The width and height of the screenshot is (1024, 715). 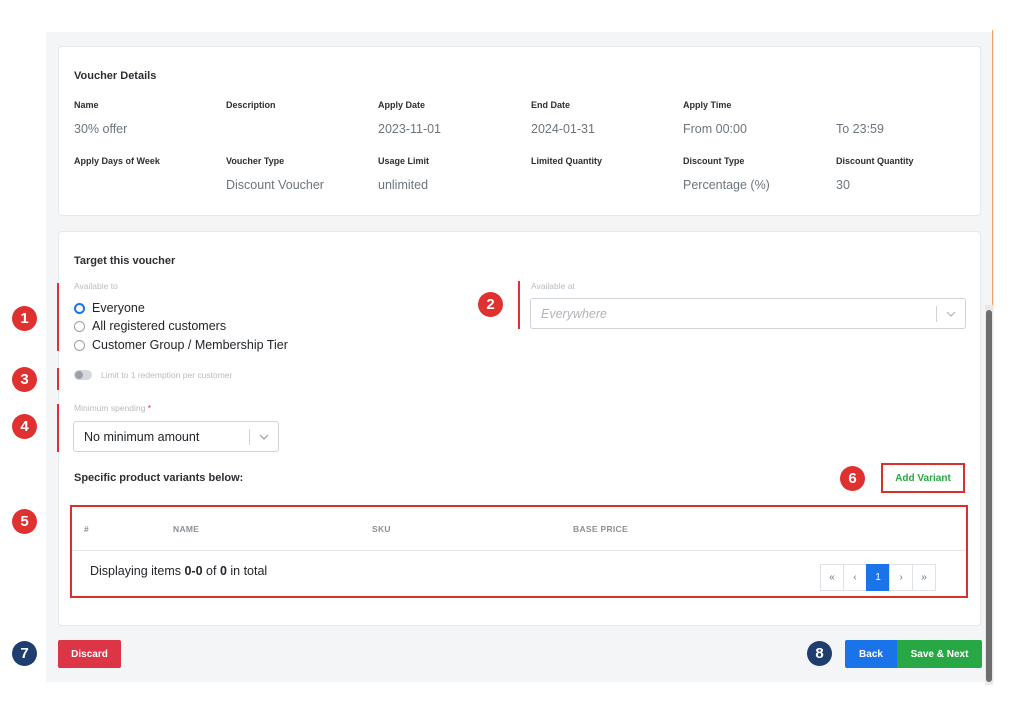 What do you see at coordinates (714, 161) in the screenshot?
I see `detail-label-discount-type: Discount Type` at bounding box center [714, 161].